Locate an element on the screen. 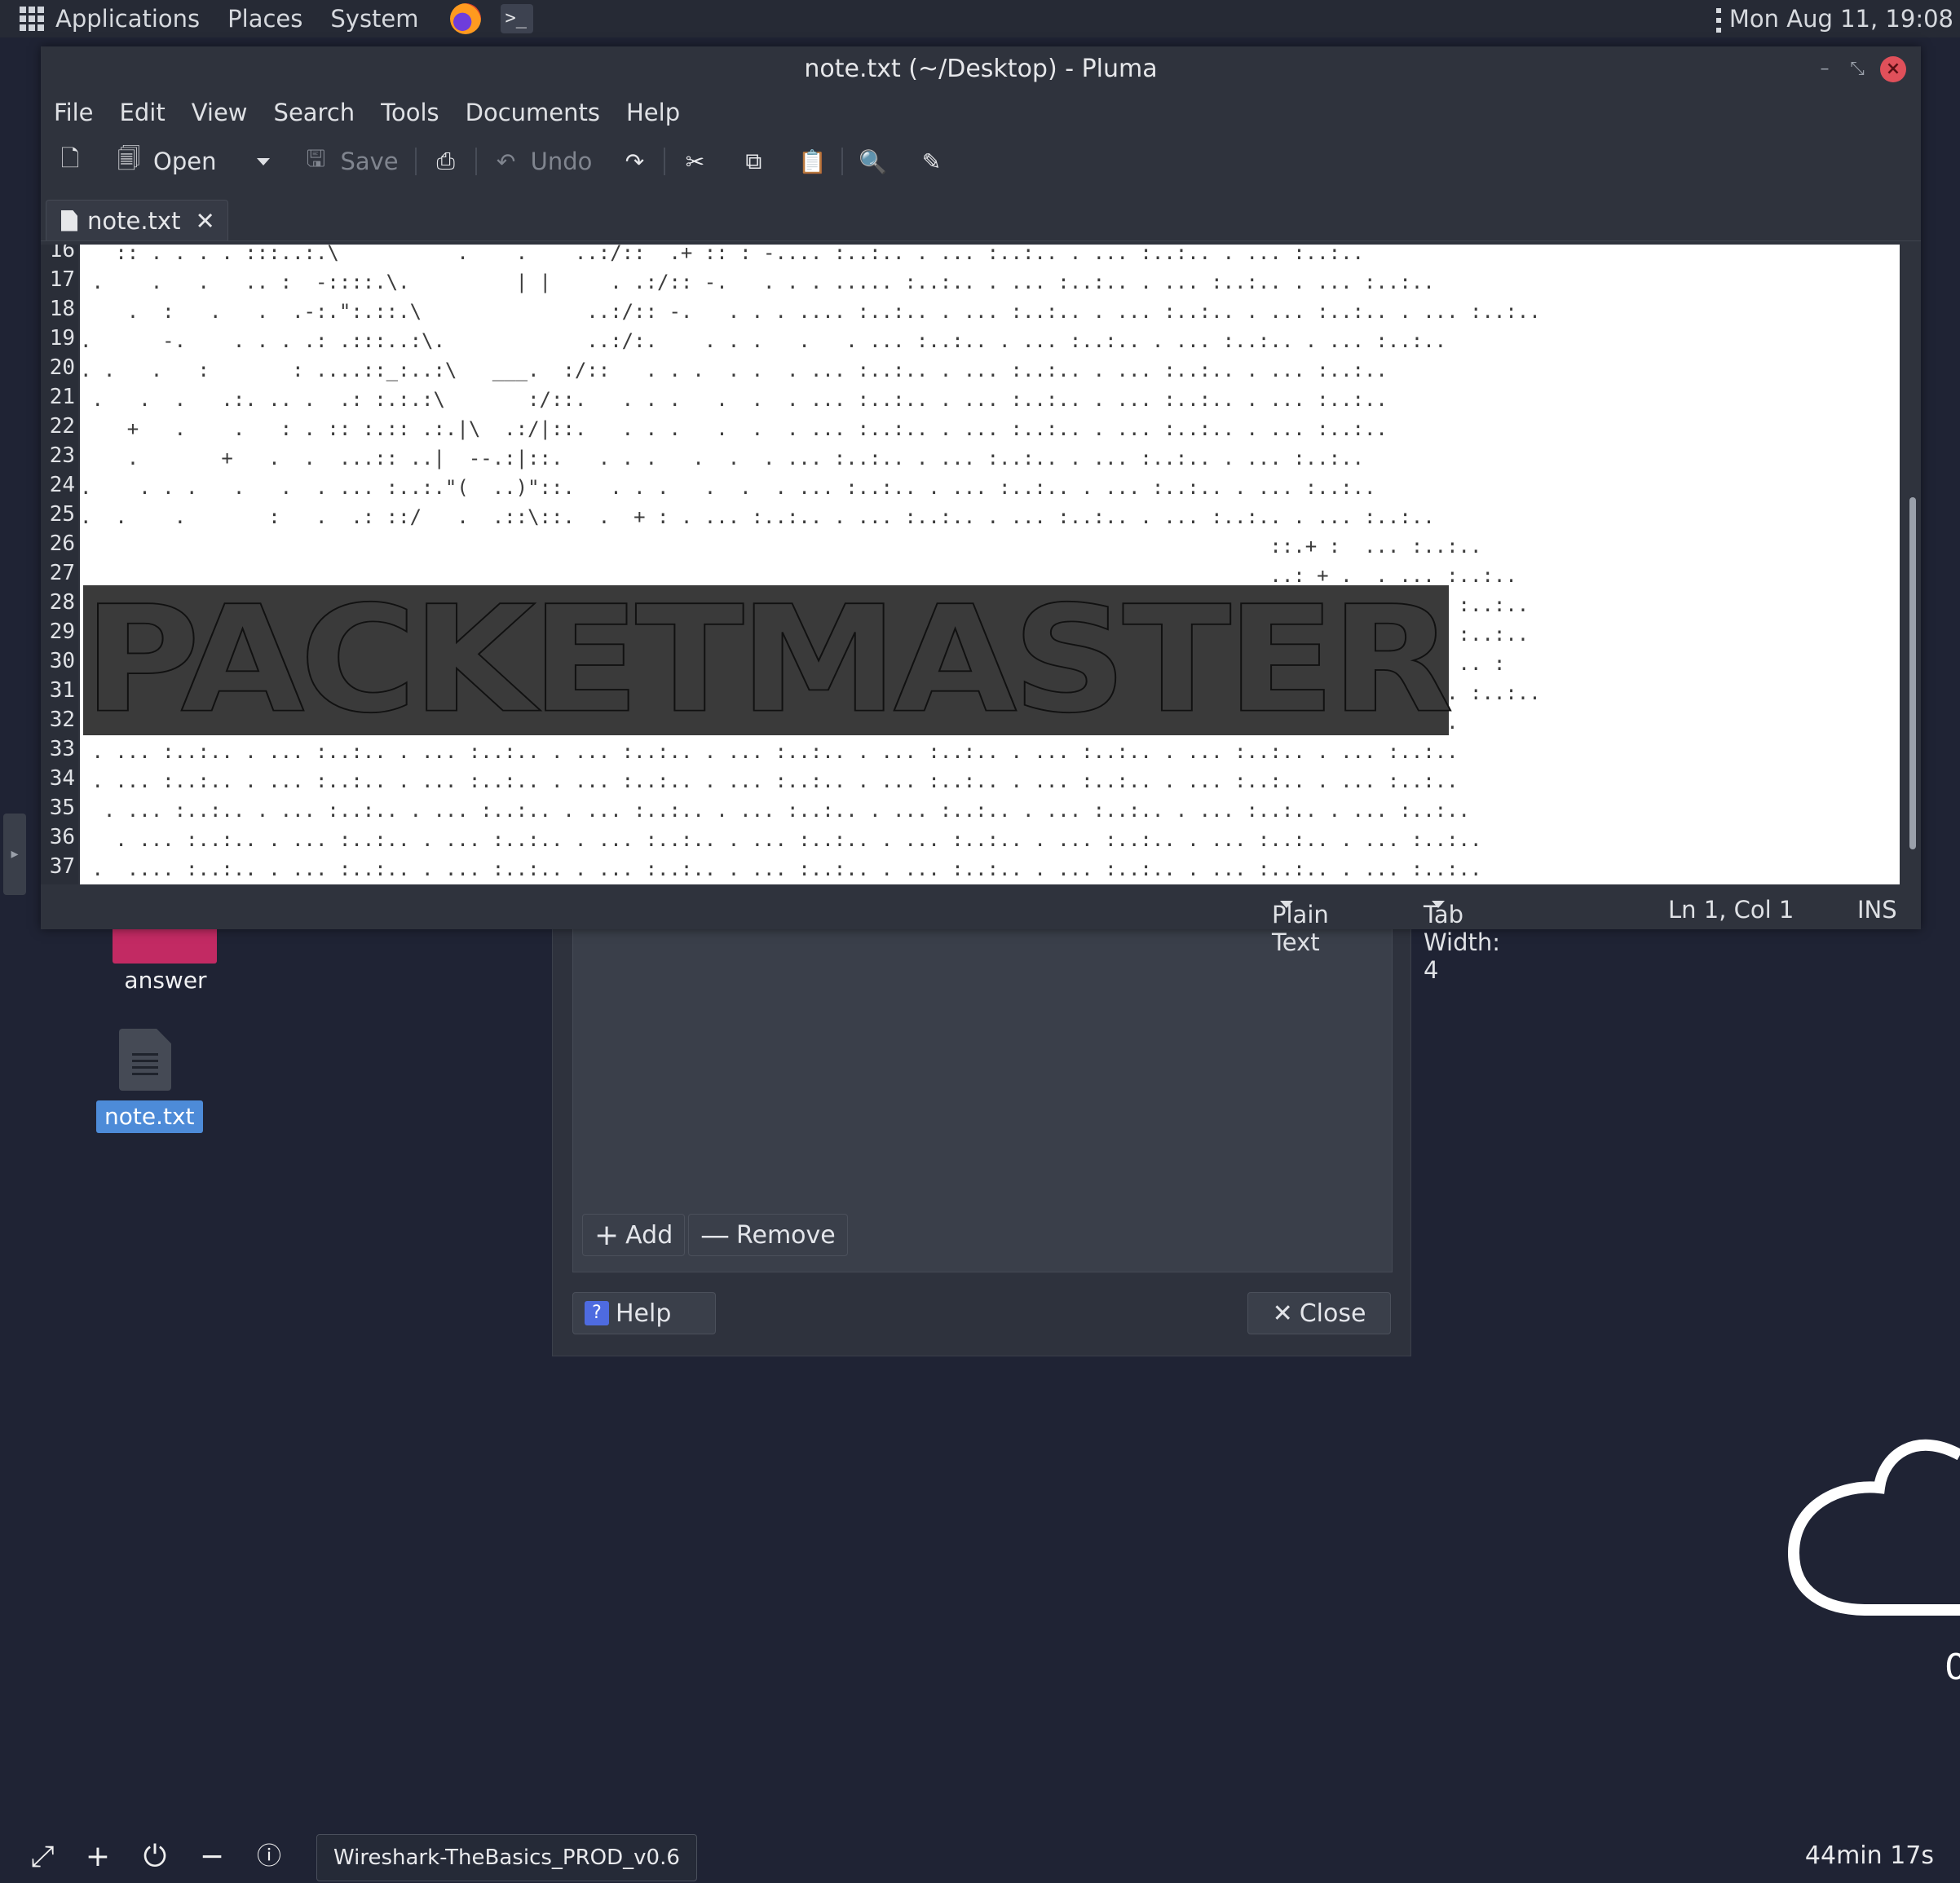  cloud-text: 0 is located at coordinates (1953, 1667).